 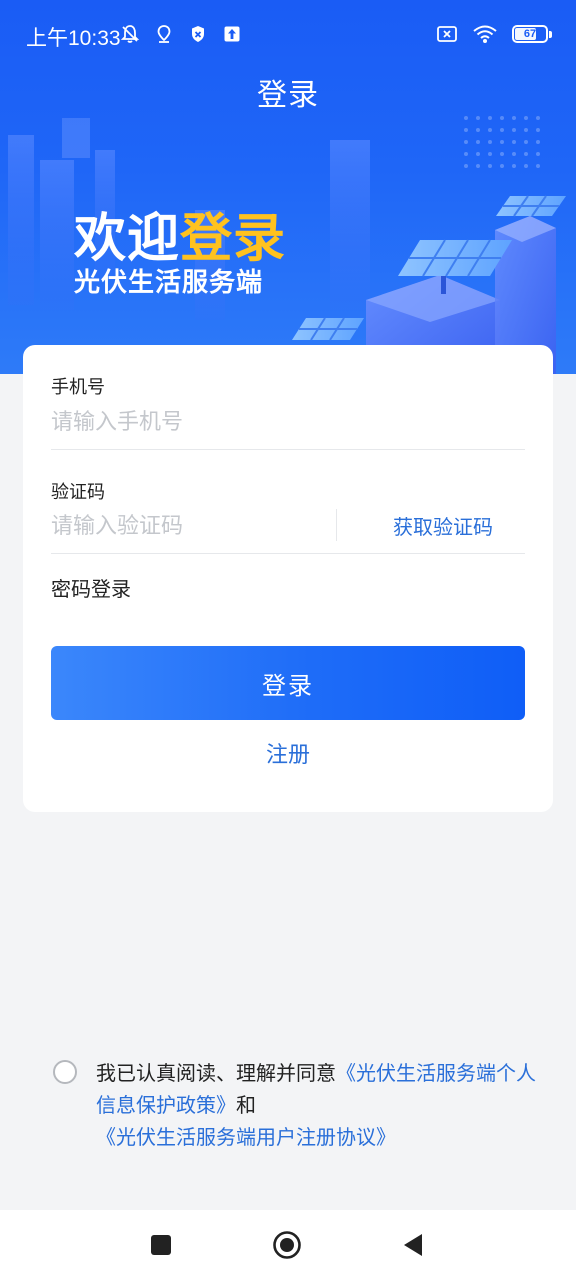 I want to click on upload-icon, so click(x=232, y=34).